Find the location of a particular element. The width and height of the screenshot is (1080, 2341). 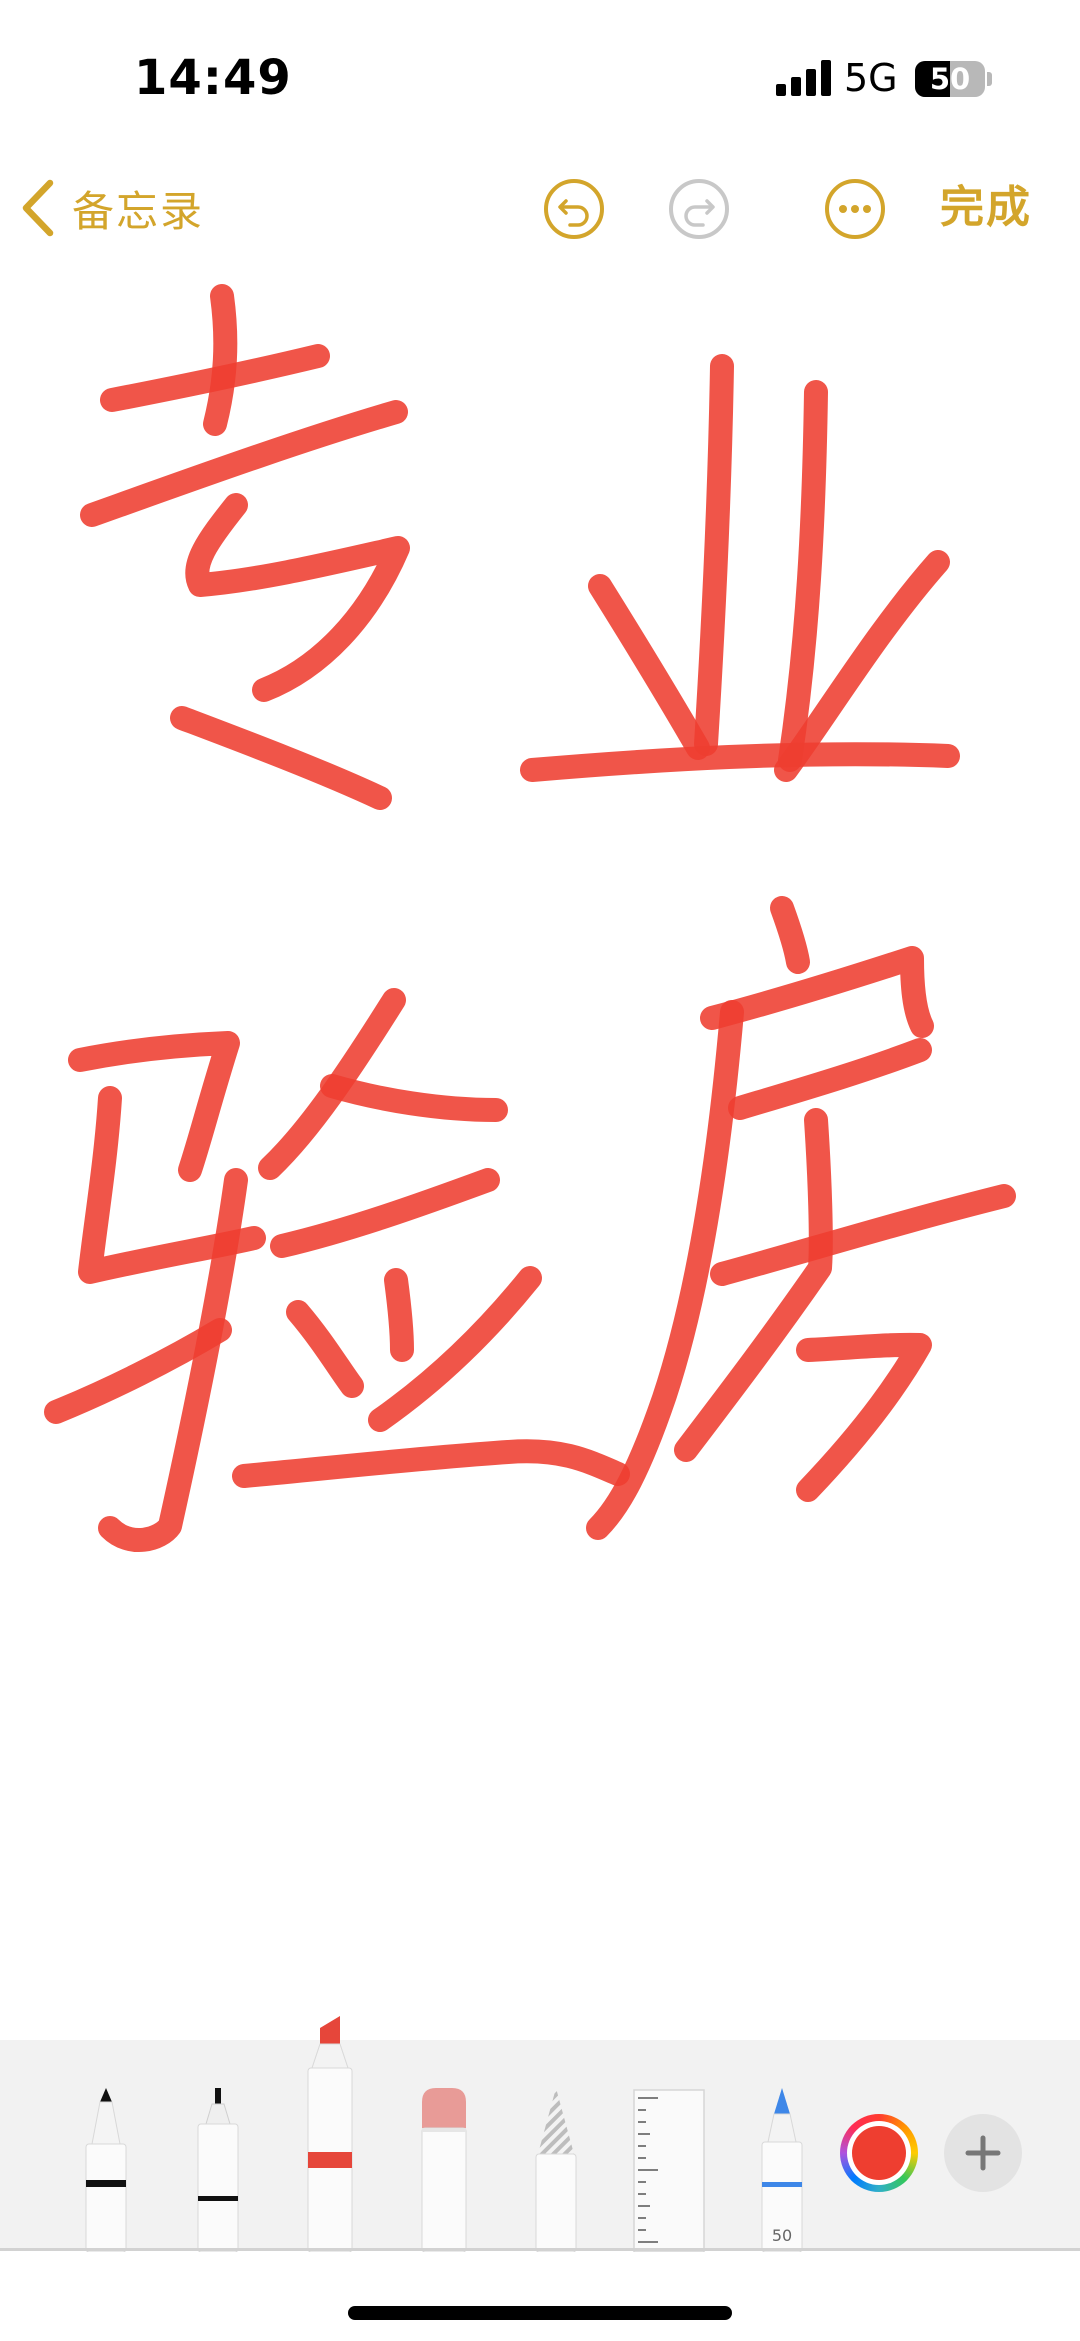

ellipsis-circle-icon is located at coordinates (855, 209).